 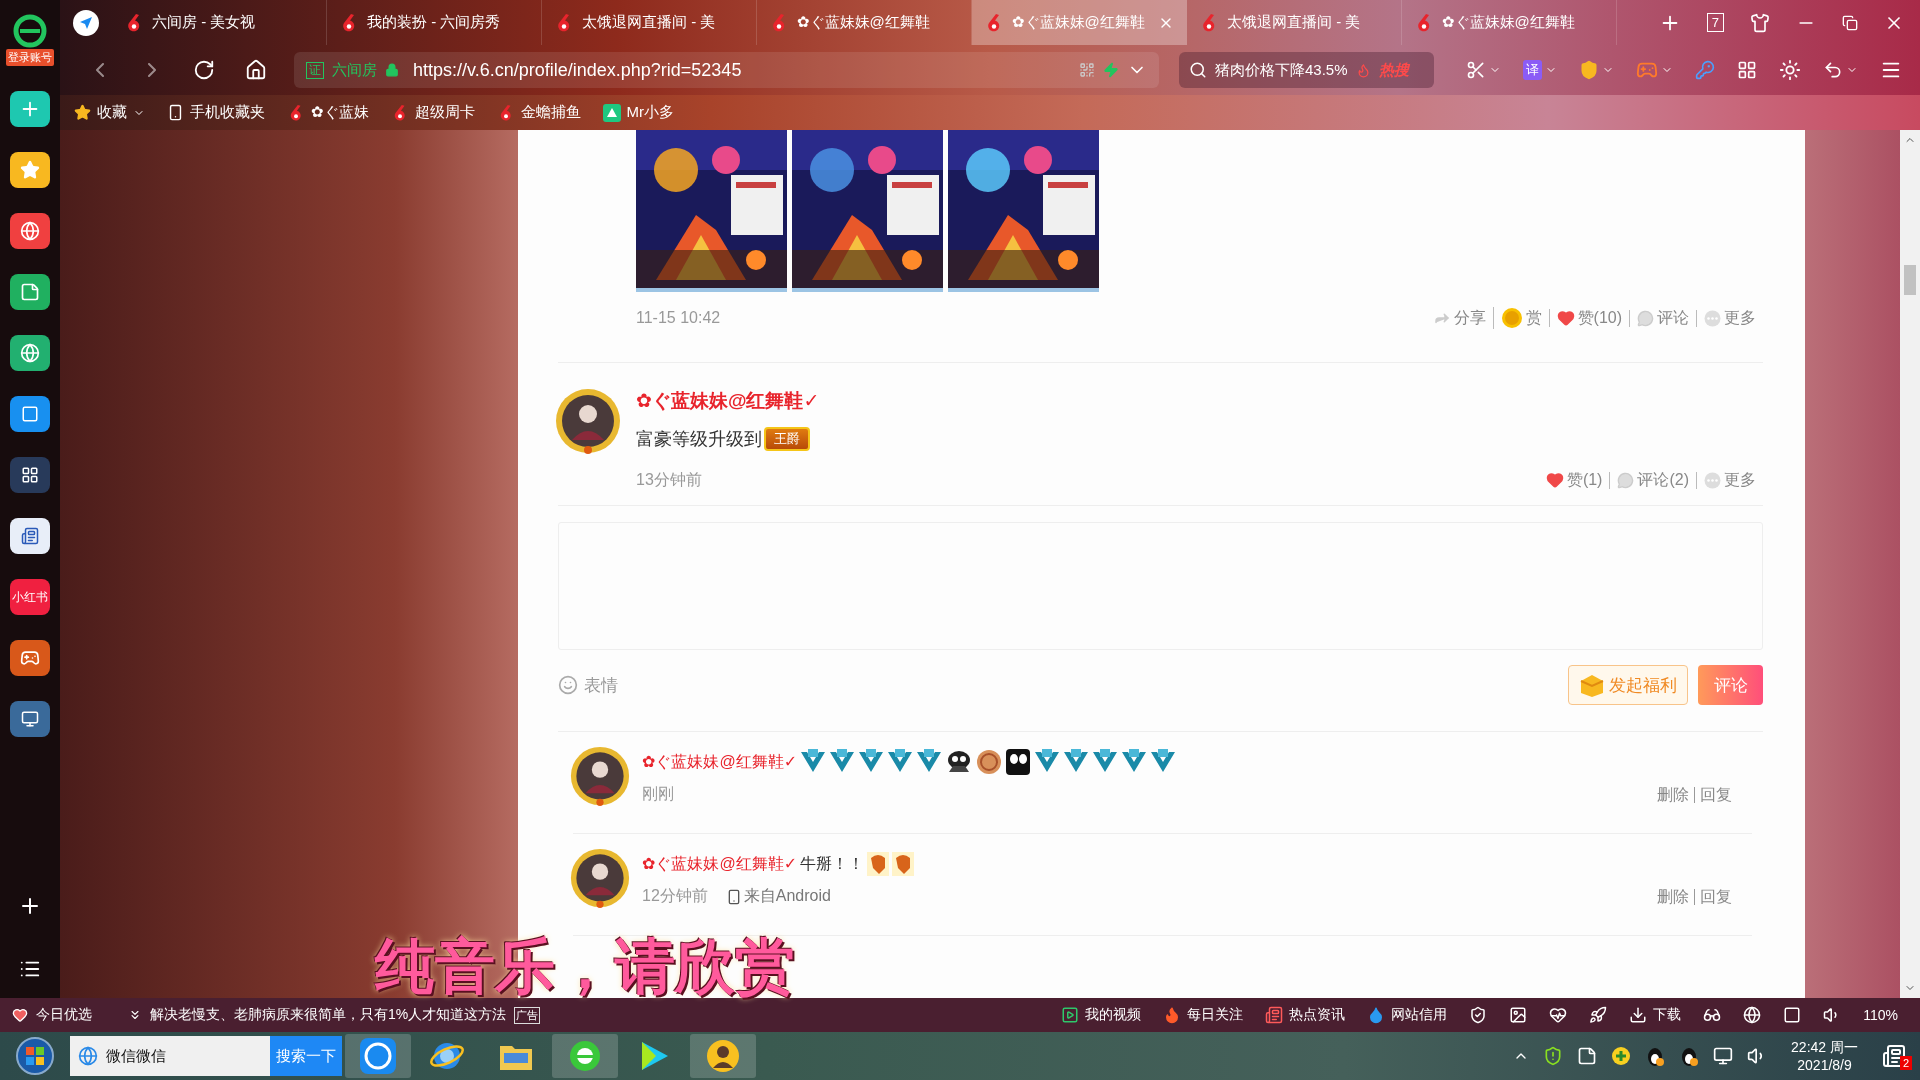 What do you see at coordinates (1715, 22) in the screenshot?
I see `tab-count: 7` at bounding box center [1715, 22].